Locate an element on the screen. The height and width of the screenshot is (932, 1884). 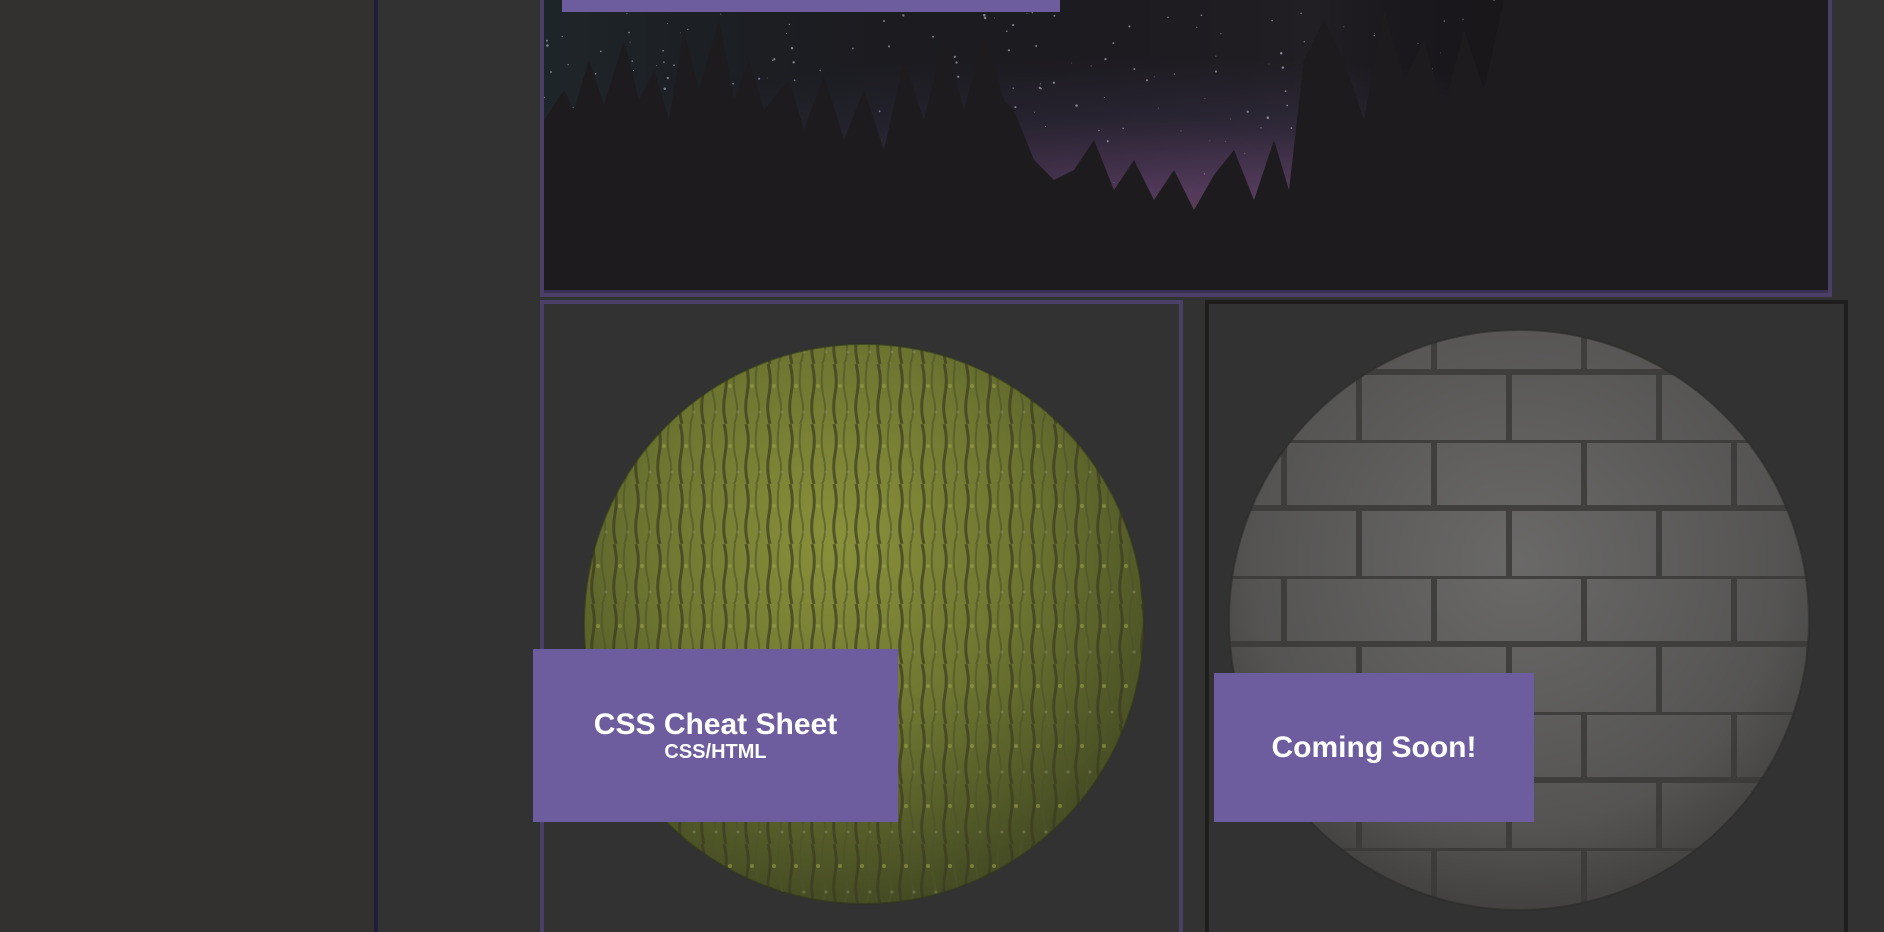
card-subtitle: CSS/HTML is located at coordinates (715, 751).